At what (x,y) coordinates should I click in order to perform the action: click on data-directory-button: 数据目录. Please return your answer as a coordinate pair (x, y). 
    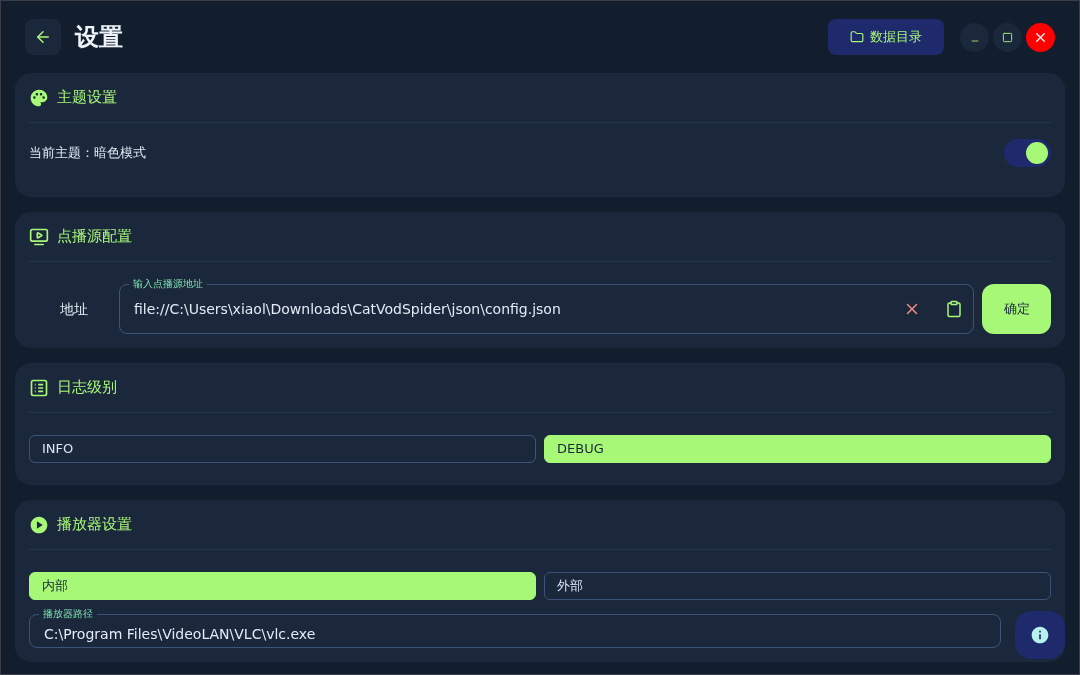
    Looking at the image, I should click on (886, 37).